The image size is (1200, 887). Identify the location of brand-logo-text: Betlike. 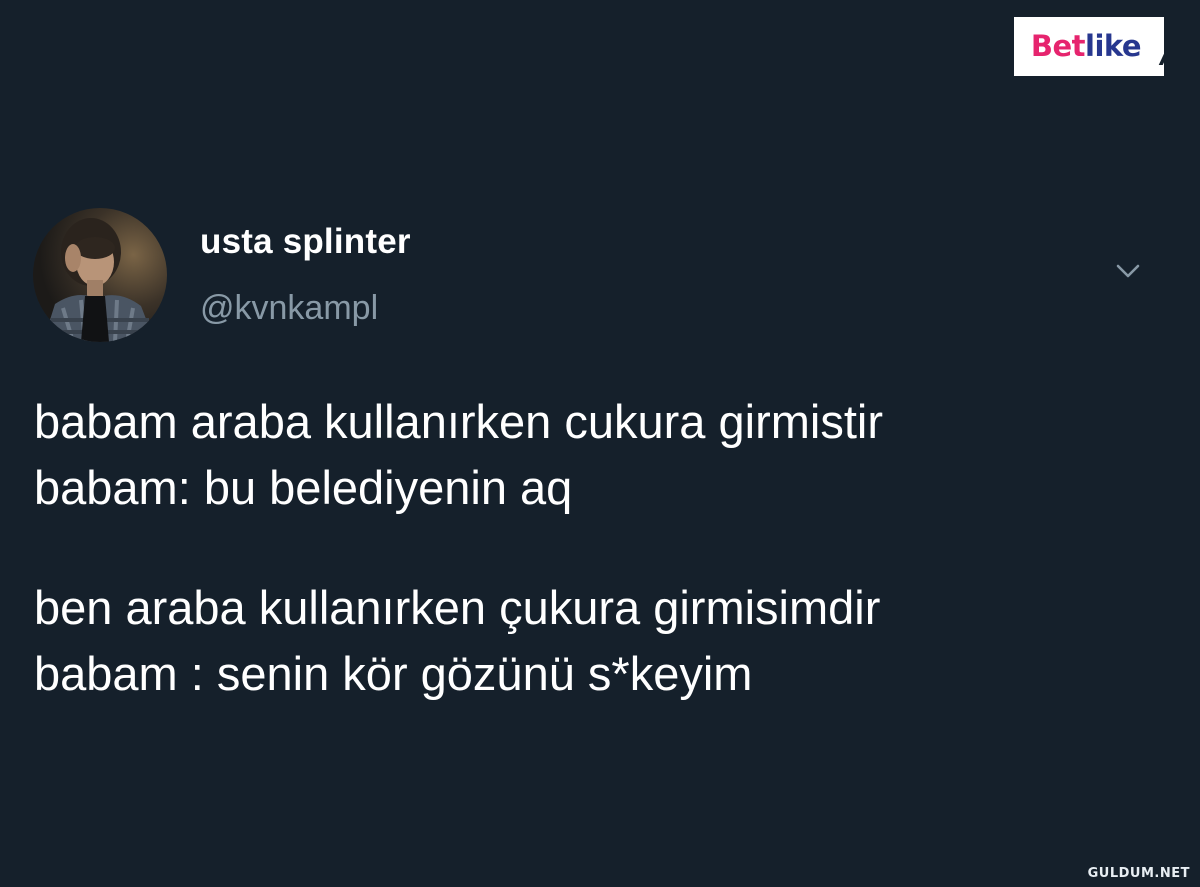
(1086, 46).